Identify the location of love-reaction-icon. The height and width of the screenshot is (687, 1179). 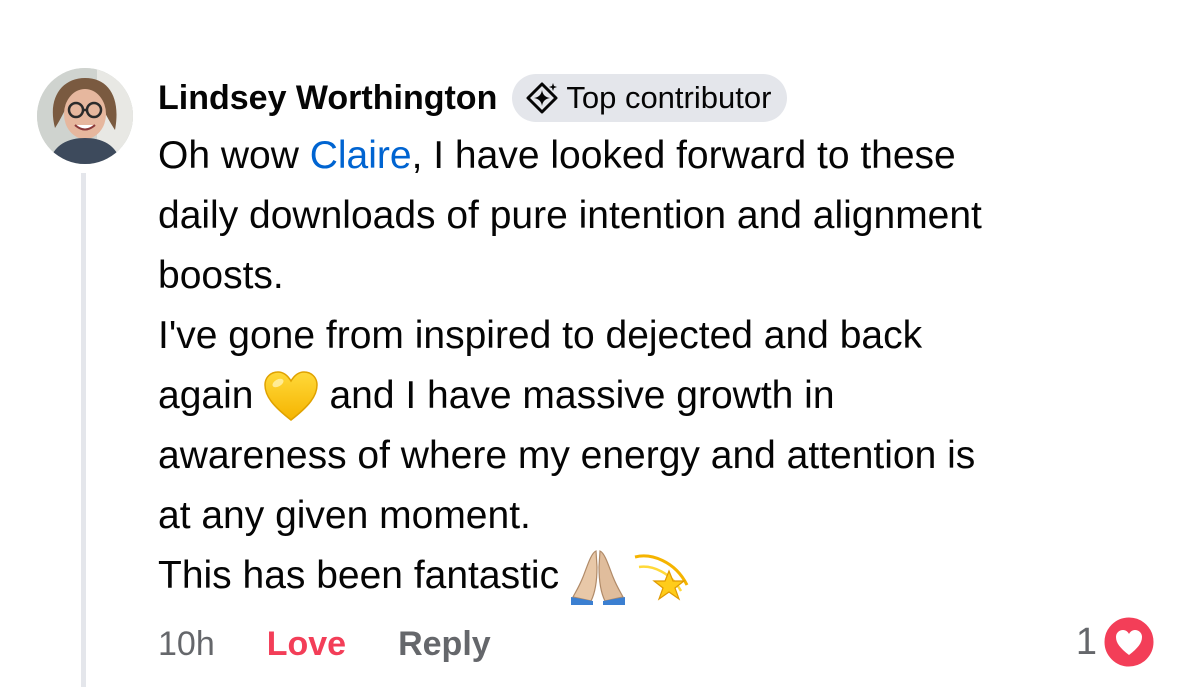
(1129, 642).